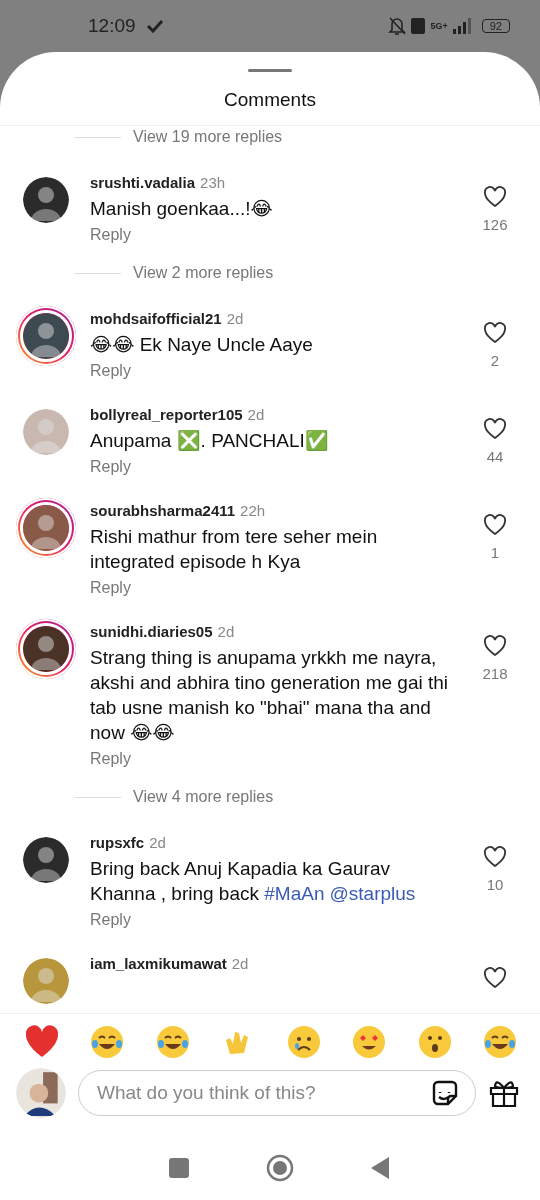 This screenshot has width=540, height=1200. I want to click on comment-text: Strang thing is anupama yrkkh me nayra, akshi and abhira tino generation me gai thi tab usne manish ko "bhai" mana tha and now 😂😂, so click(270, 695).